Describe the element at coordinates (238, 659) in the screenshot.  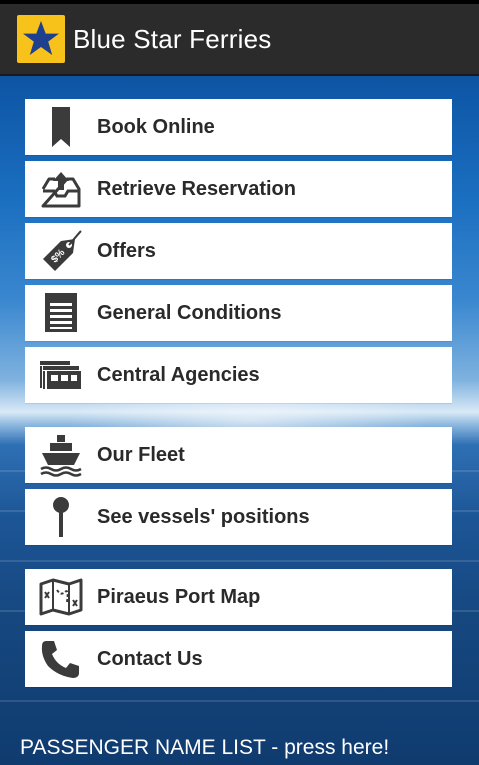
I see `menu-item-contact-us: Contact Us` at that location.